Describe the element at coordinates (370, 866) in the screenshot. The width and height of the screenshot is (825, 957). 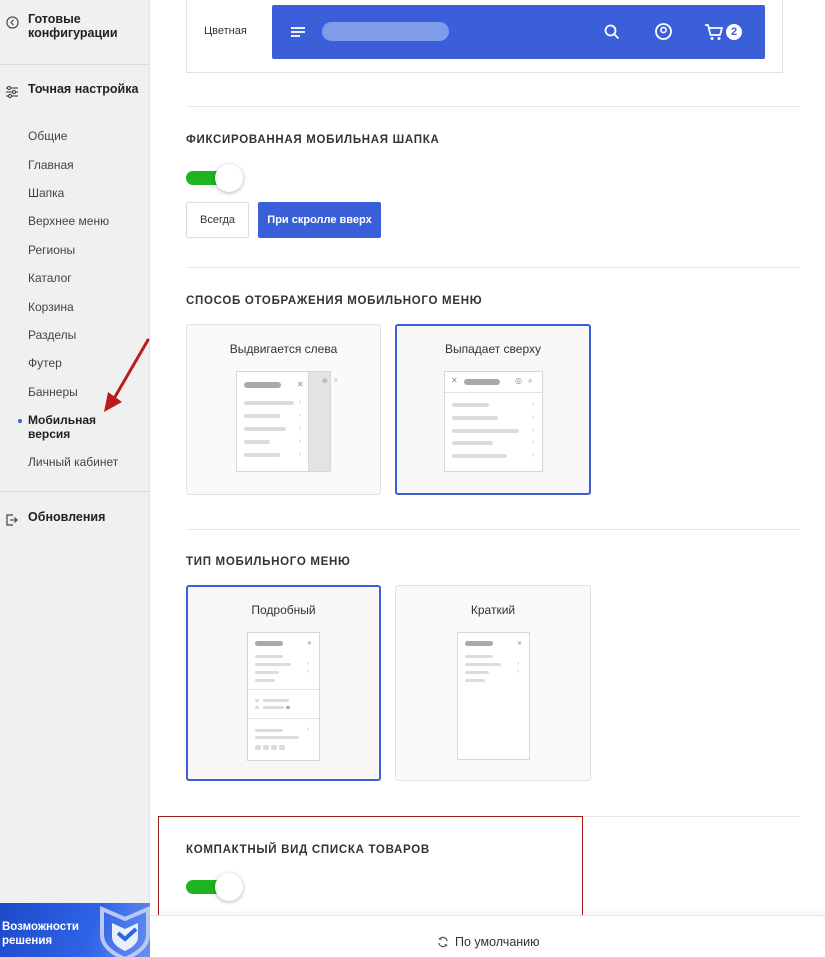
I see `highlight-box` at that location.